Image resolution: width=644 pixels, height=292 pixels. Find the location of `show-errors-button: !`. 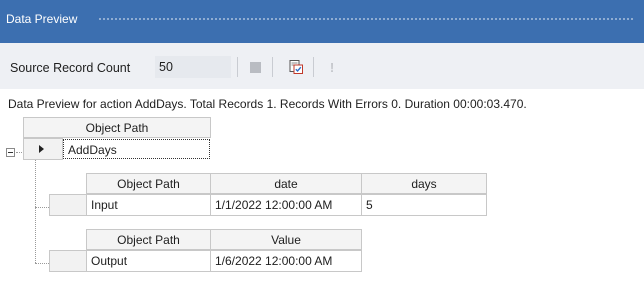

show-errors-button: ! is located at coordinates (332, 67).